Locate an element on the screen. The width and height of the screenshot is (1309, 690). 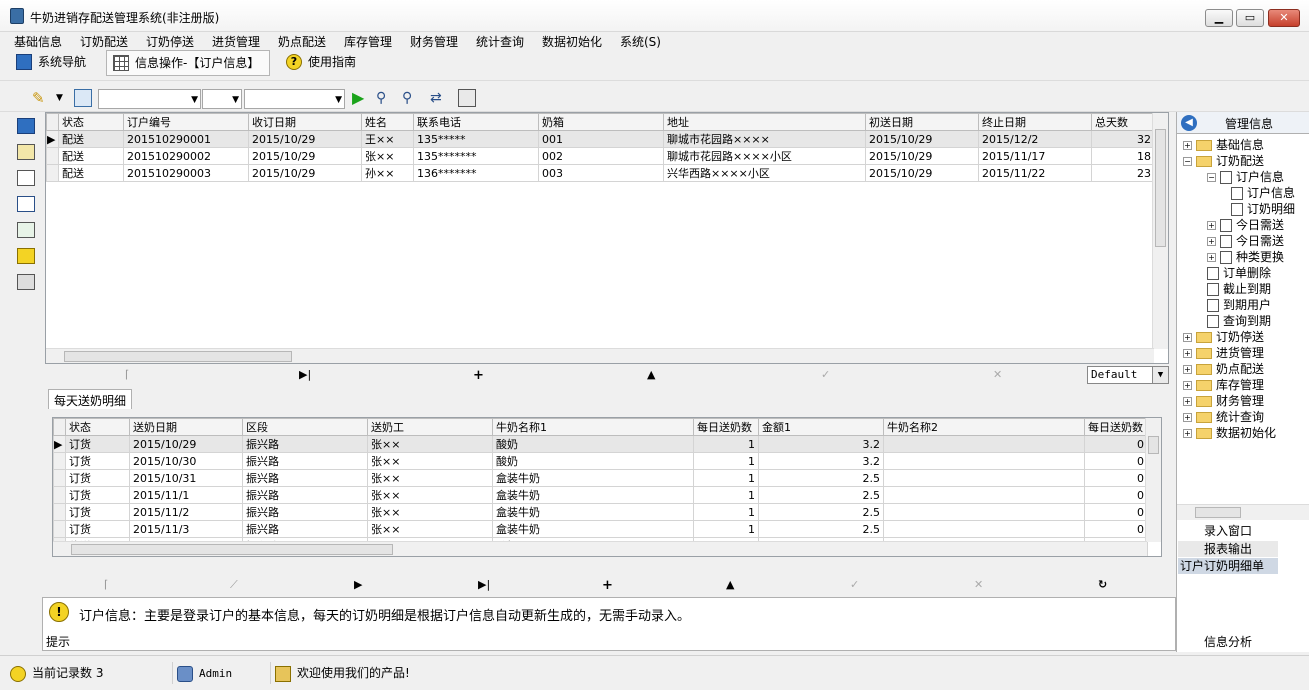
table-row: 订货 2015/11/2 振兴路 张×× 盒装牛奶 1 2.5 0 is located at coordinates (600, 512).